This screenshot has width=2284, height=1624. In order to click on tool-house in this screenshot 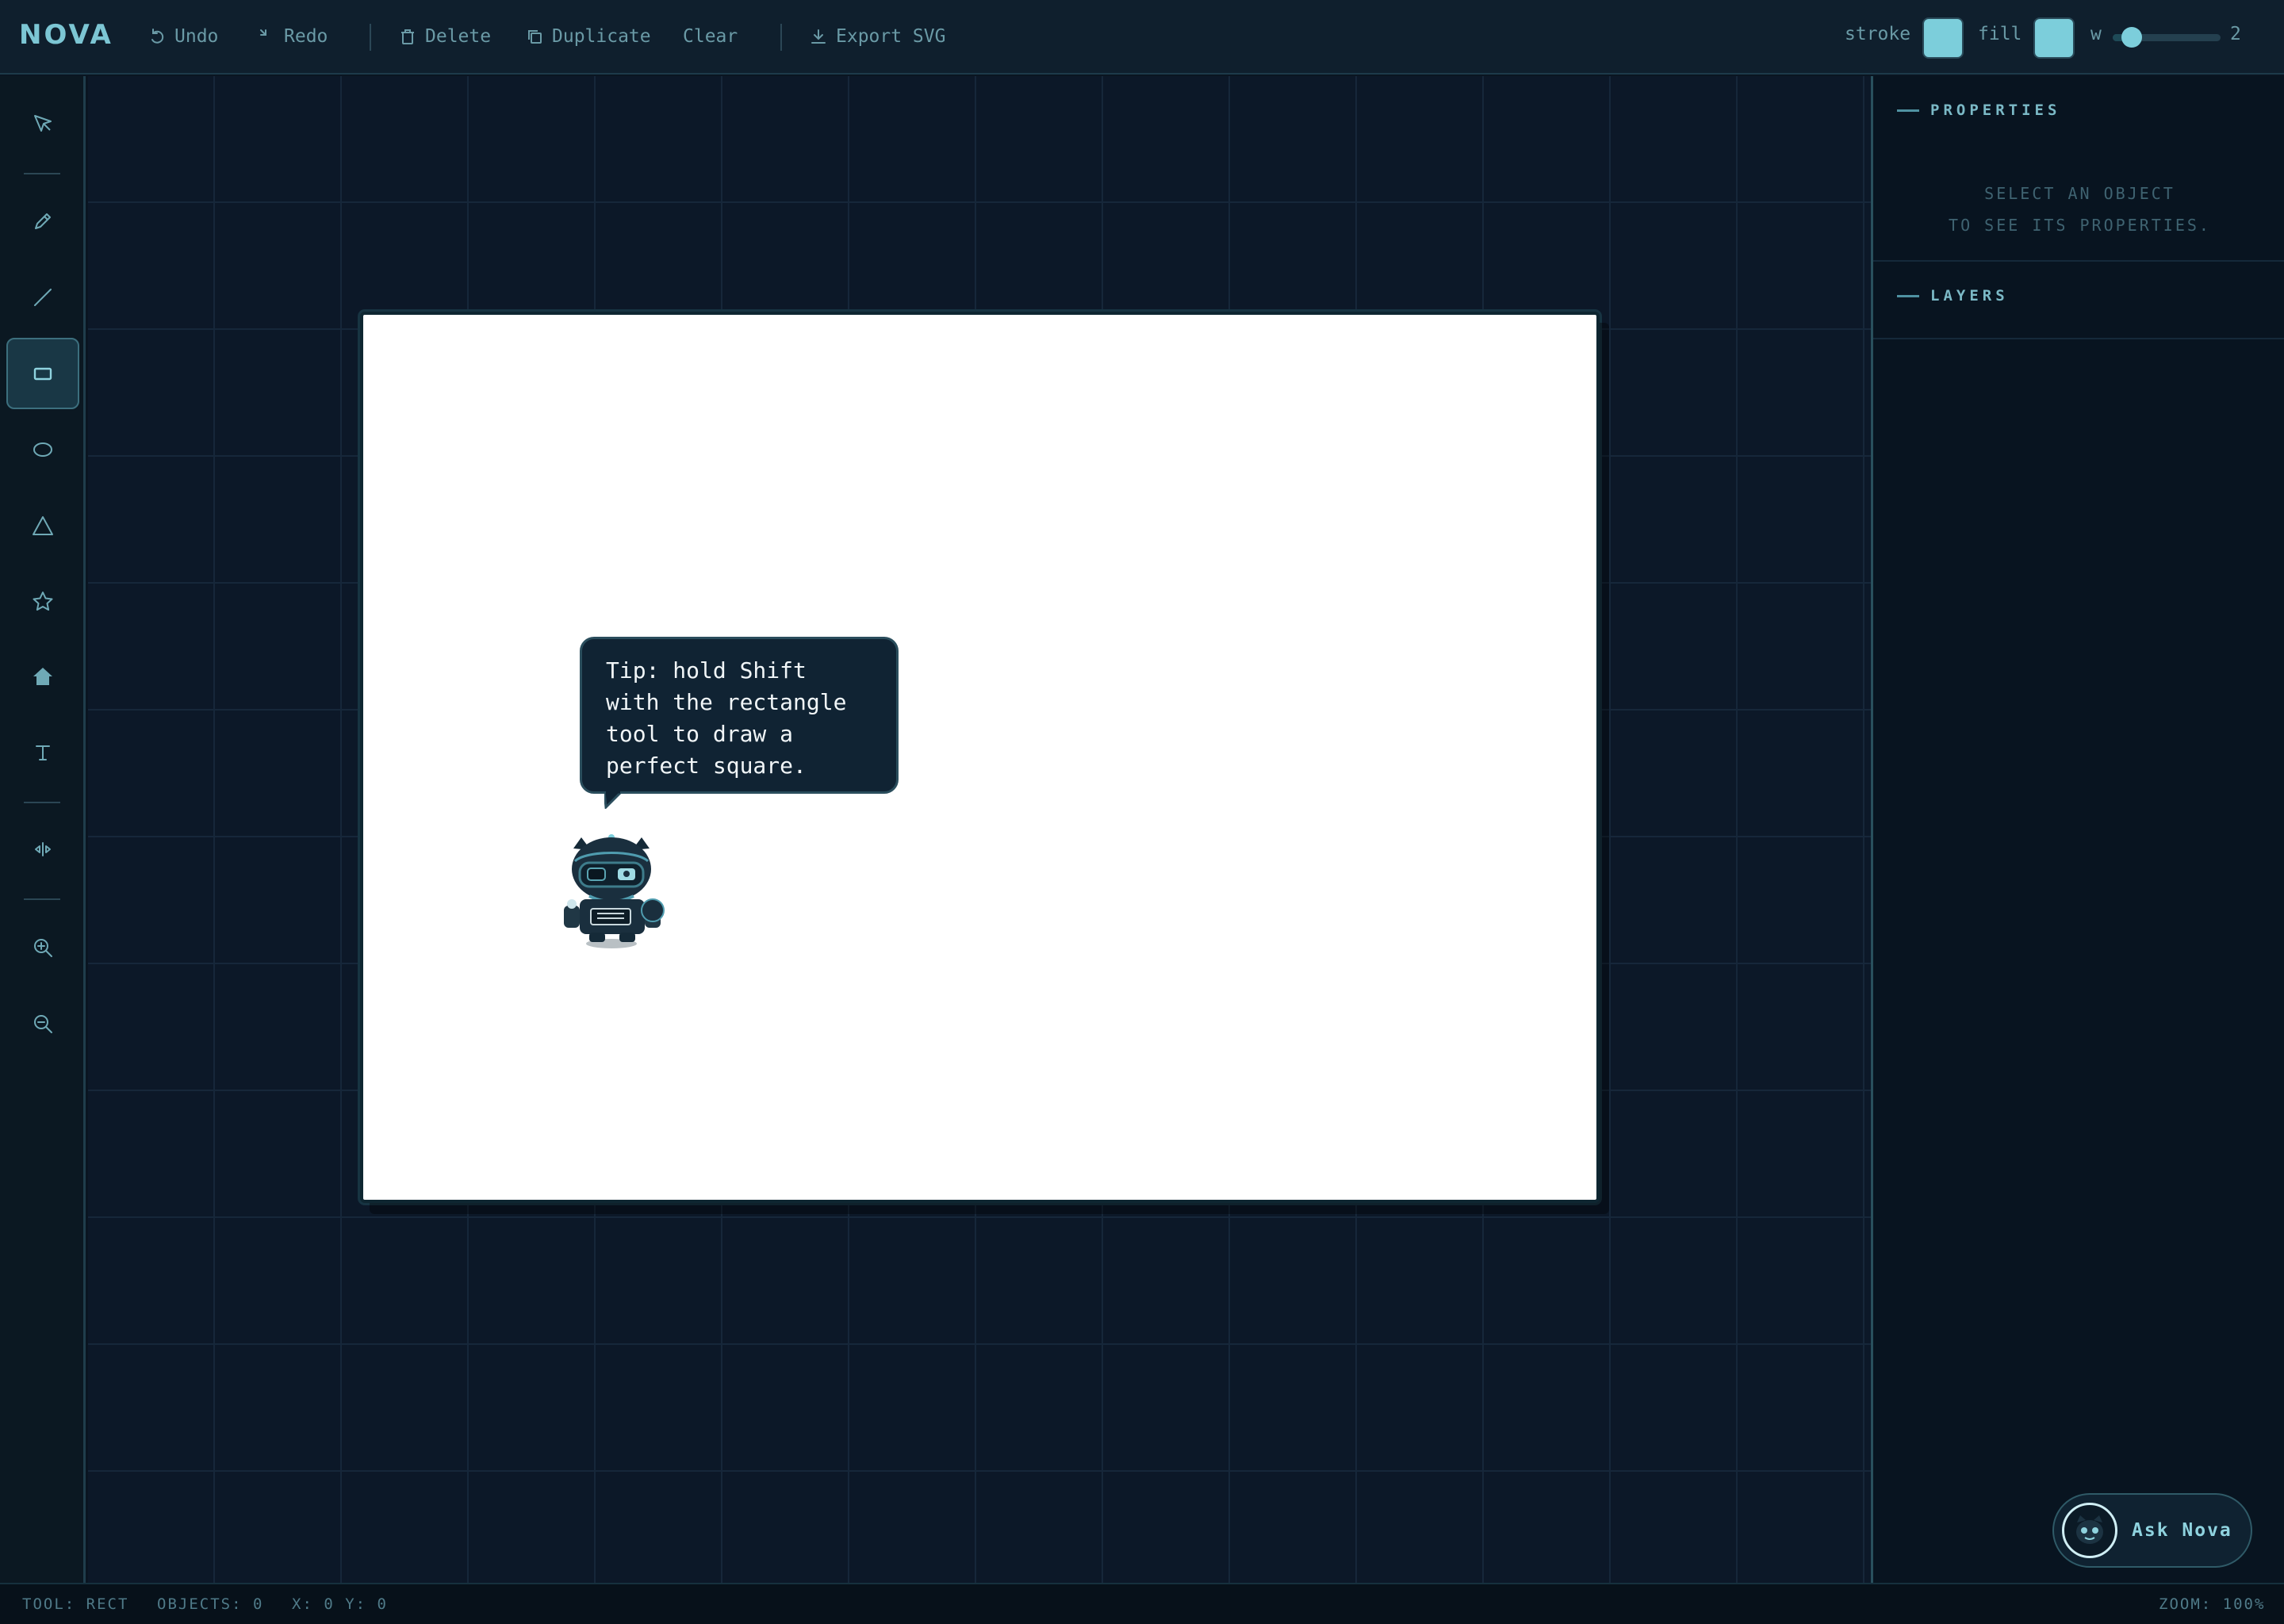, I will do `click(42, 676)`.